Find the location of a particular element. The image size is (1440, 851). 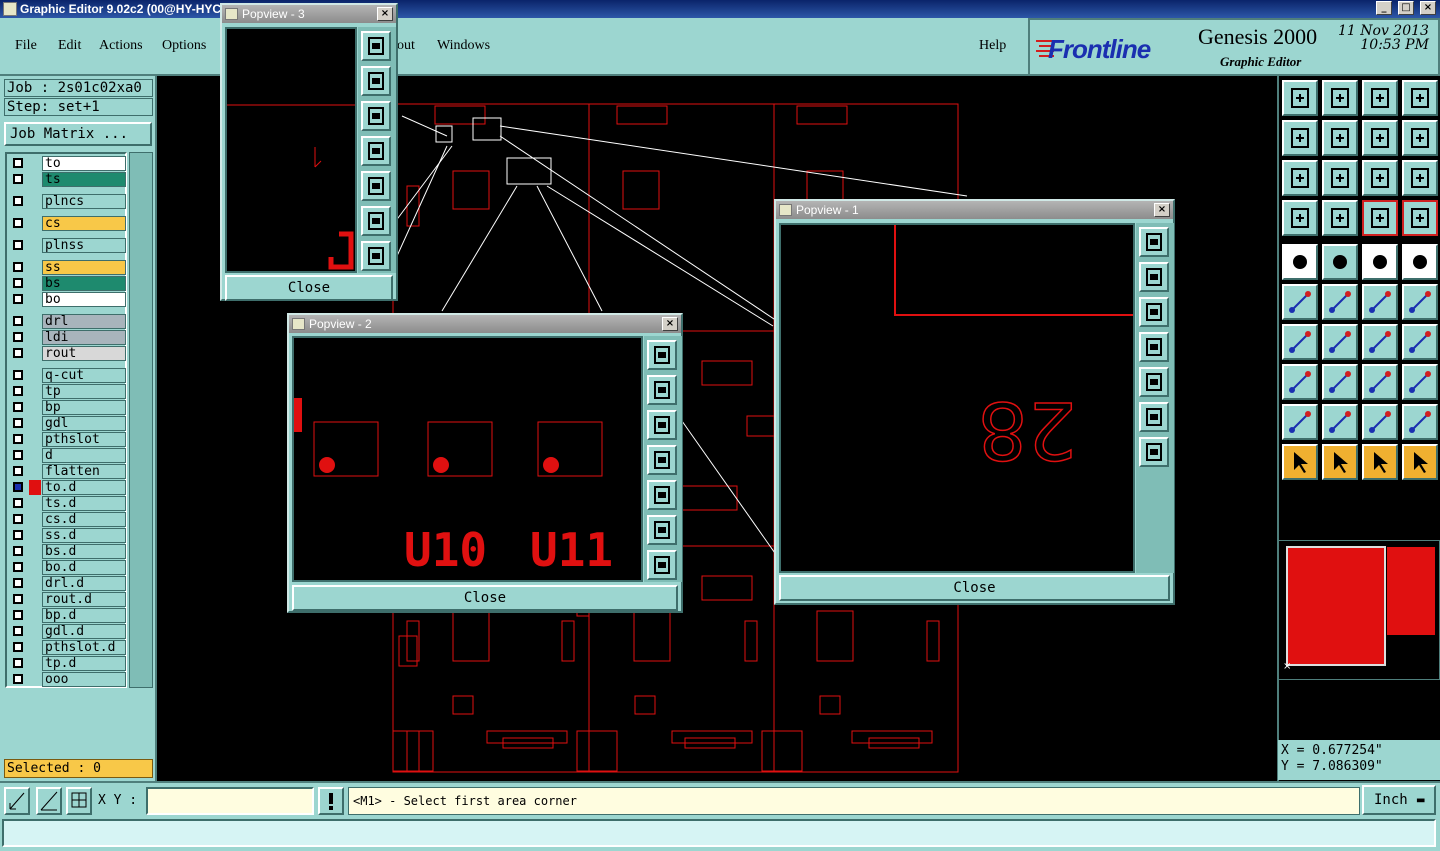

layer-name: gdl.d is located at coordinates (84, 631).